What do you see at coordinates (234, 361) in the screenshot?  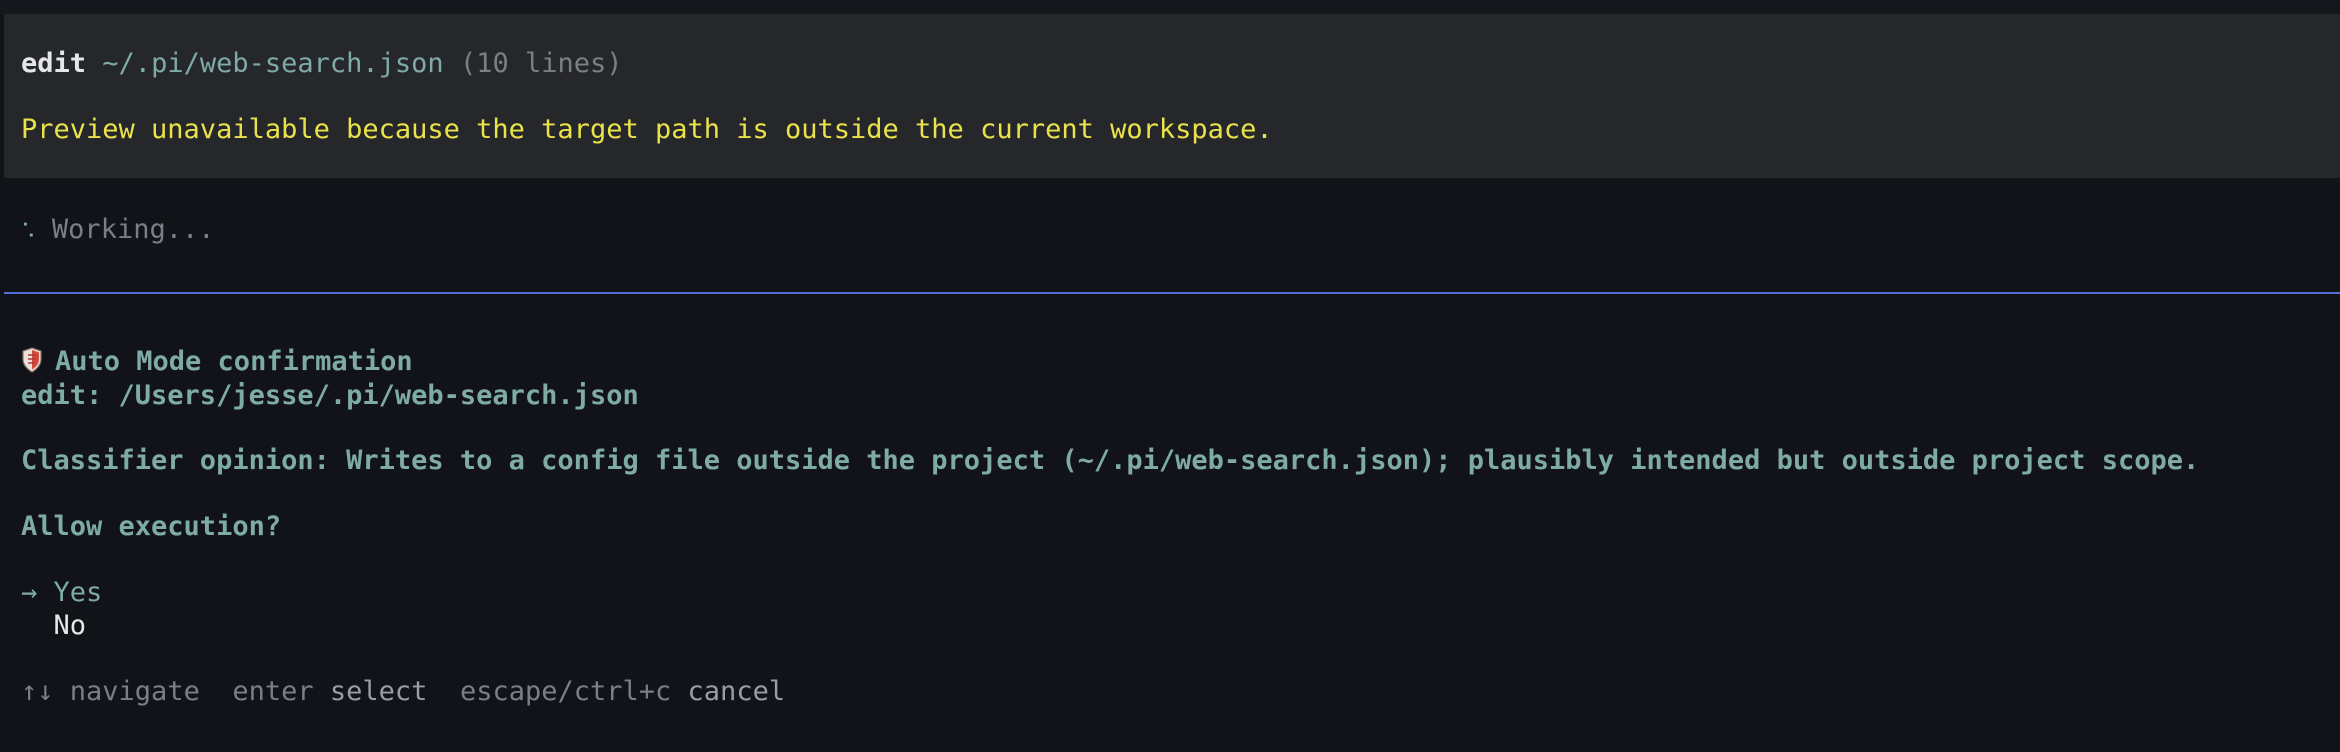 I see `confirmation-title: Auto Mode confirmation` at bounding box center [234, 361].